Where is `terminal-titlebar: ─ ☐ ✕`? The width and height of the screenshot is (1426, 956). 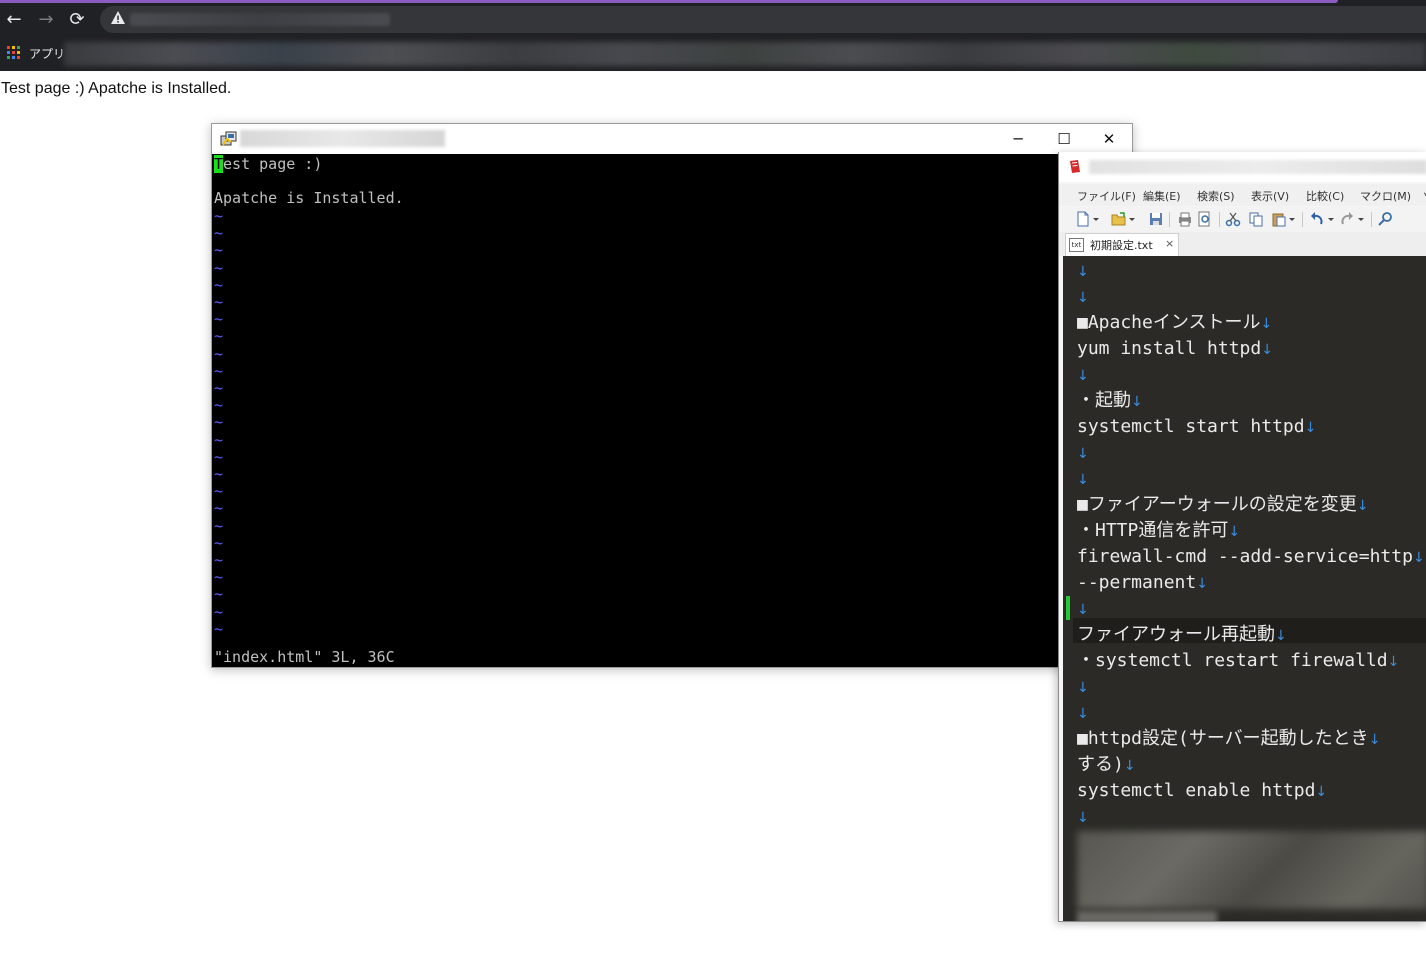 terminal-titlebar: ─ ☐ ✕ is located at coordinates (672, 139).